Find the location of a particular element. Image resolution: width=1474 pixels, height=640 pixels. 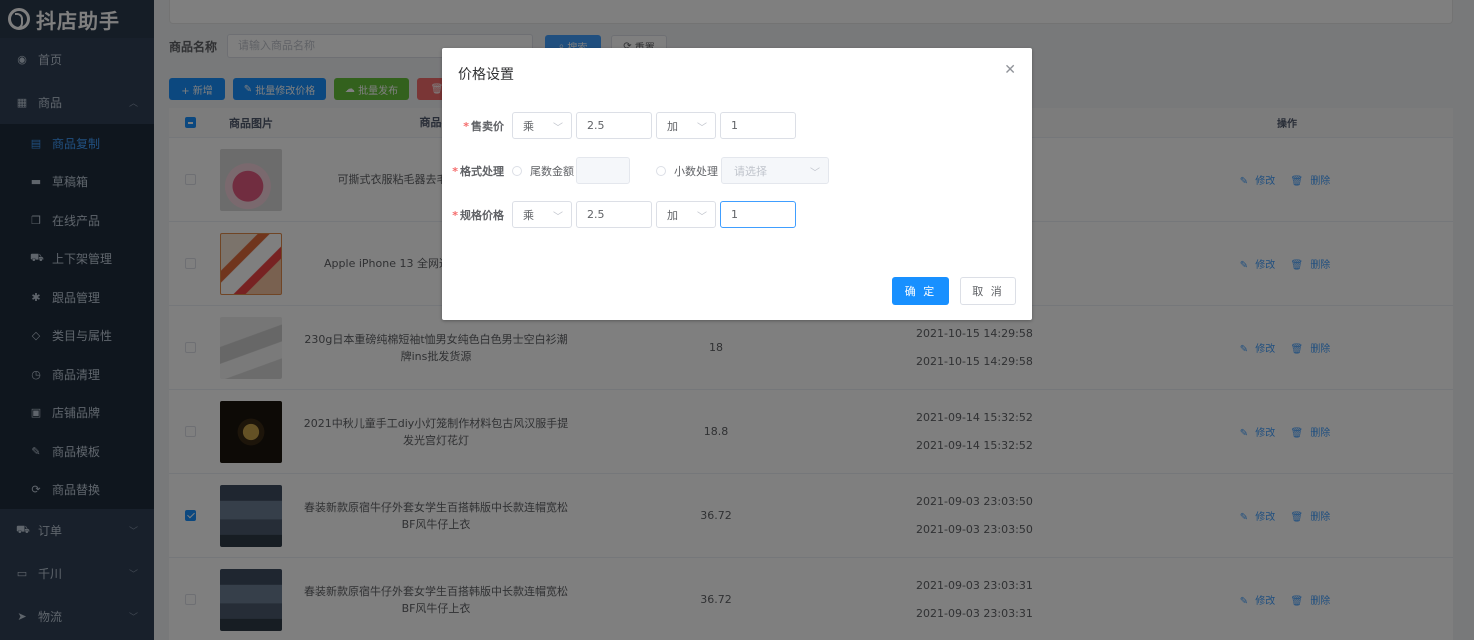

dialog-title: 价格设置 is located at coordinates (486, 75).